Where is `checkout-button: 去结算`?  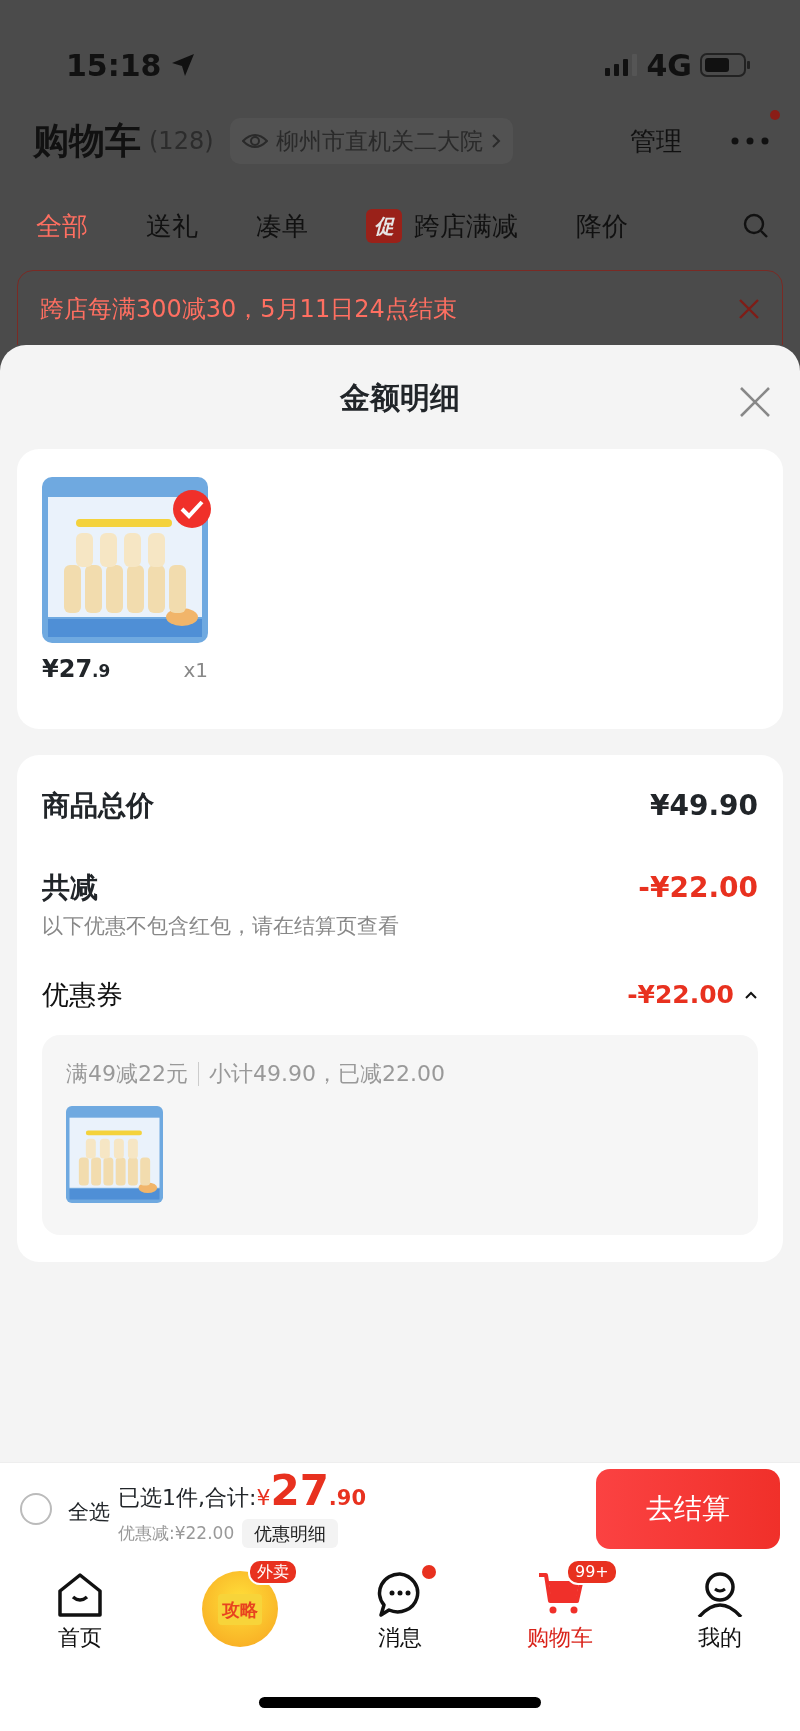
checkout-button: 去结算 is located at coordinates (688, 1509).